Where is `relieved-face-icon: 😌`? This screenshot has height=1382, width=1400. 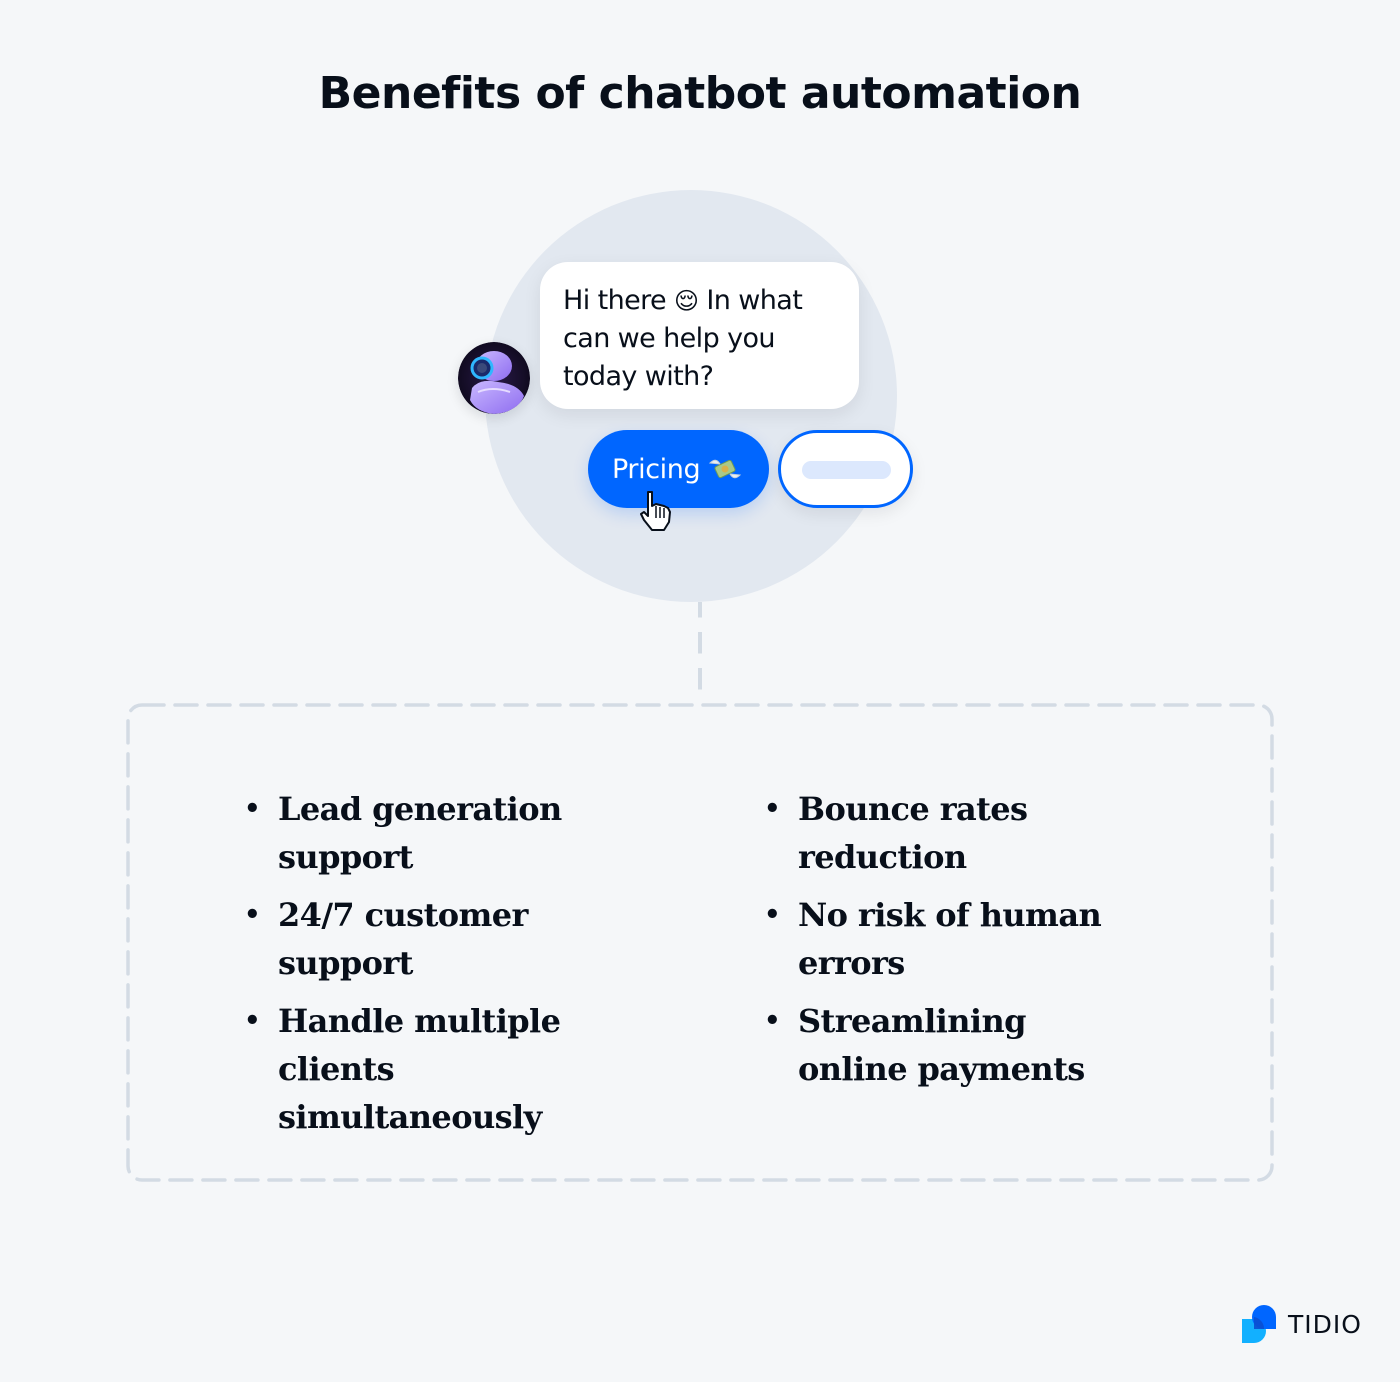 relieved-face-icon: 😌 is located at coordinates (686, 301).